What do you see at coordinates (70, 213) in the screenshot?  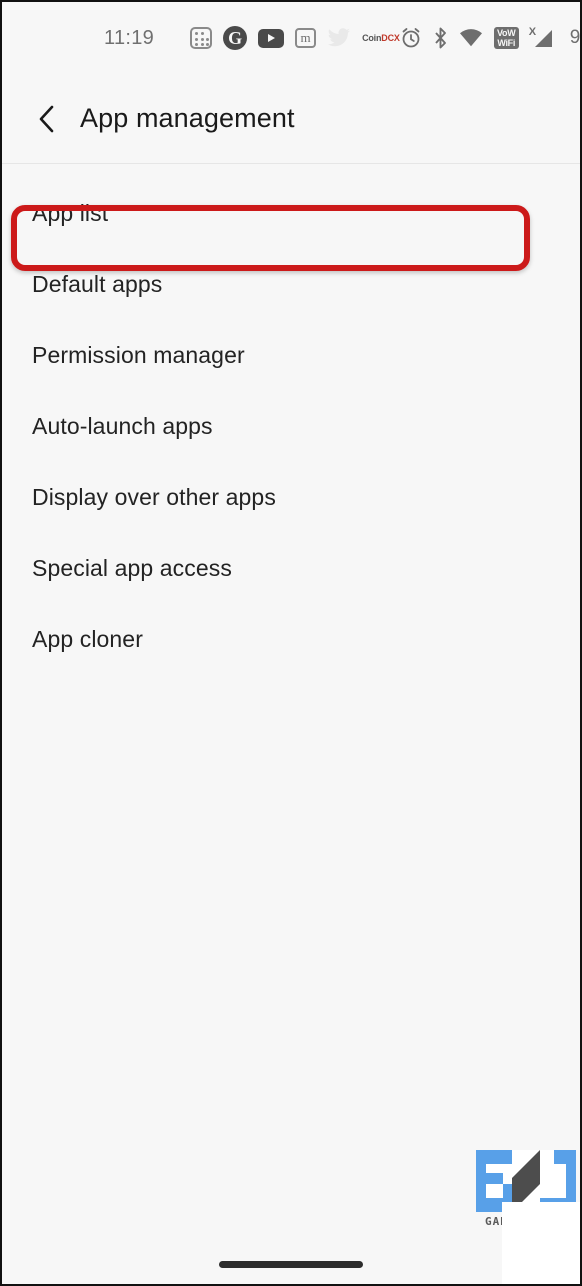 I see `list-item-label: App list` at bounding box center [70, 213].